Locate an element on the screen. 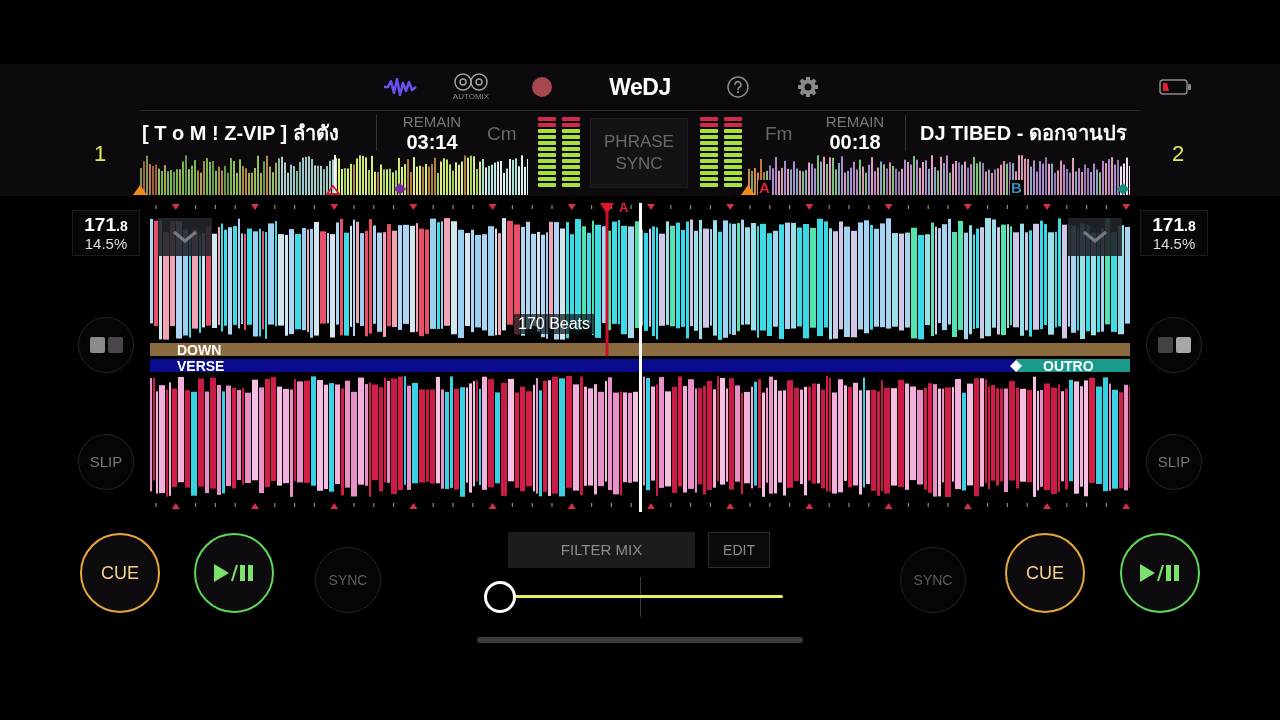 The height and width of the screenshot is (720, 1280). help-icon is located at coordinates (738, 87).